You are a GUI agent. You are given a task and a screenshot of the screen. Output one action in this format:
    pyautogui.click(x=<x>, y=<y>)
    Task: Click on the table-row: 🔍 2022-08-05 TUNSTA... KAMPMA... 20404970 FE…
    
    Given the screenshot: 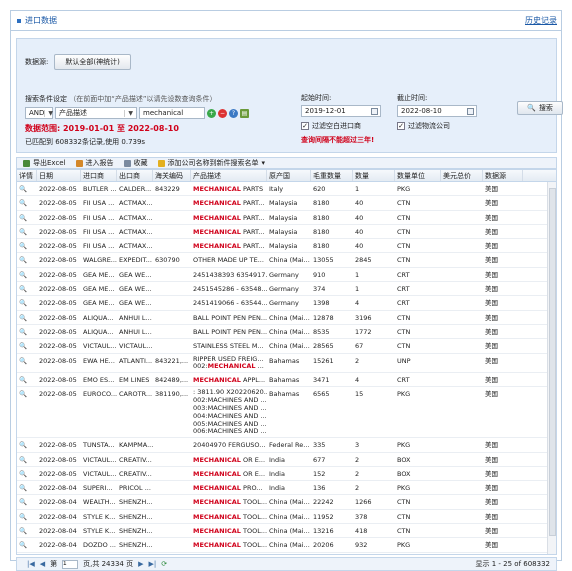 What is the action you would take?
    pyautogui.click(x=286, y=445)
    